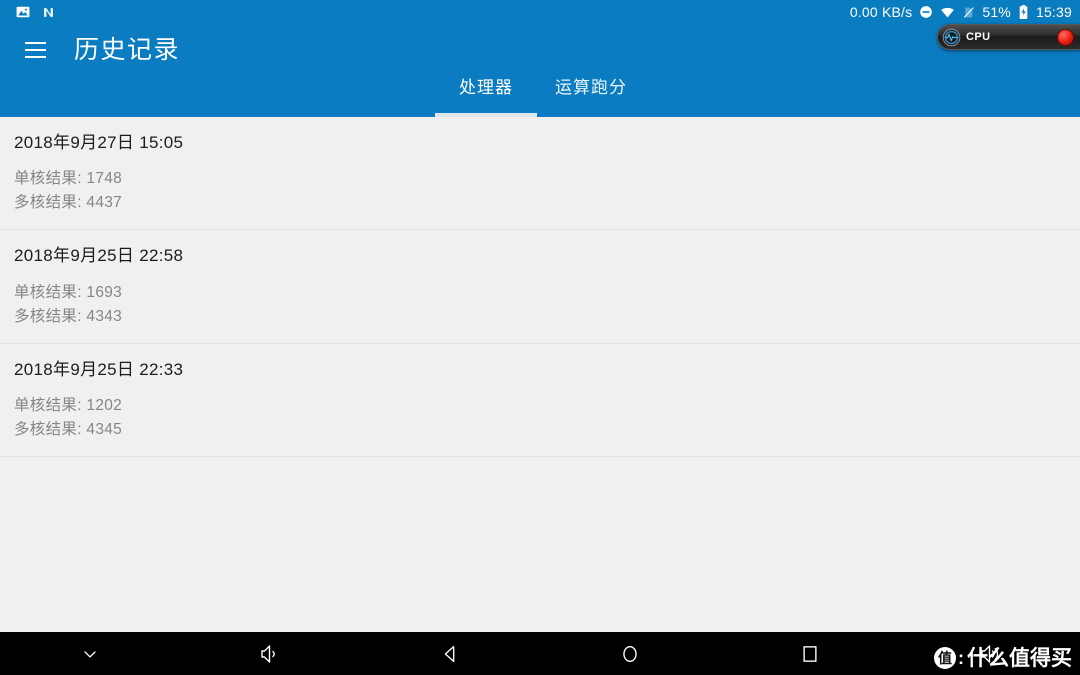 The height and width of the screenshot is (675, 1080). Describe the element at coordinates (1065, 37) in the screenshot. I see `record-button` at that location.